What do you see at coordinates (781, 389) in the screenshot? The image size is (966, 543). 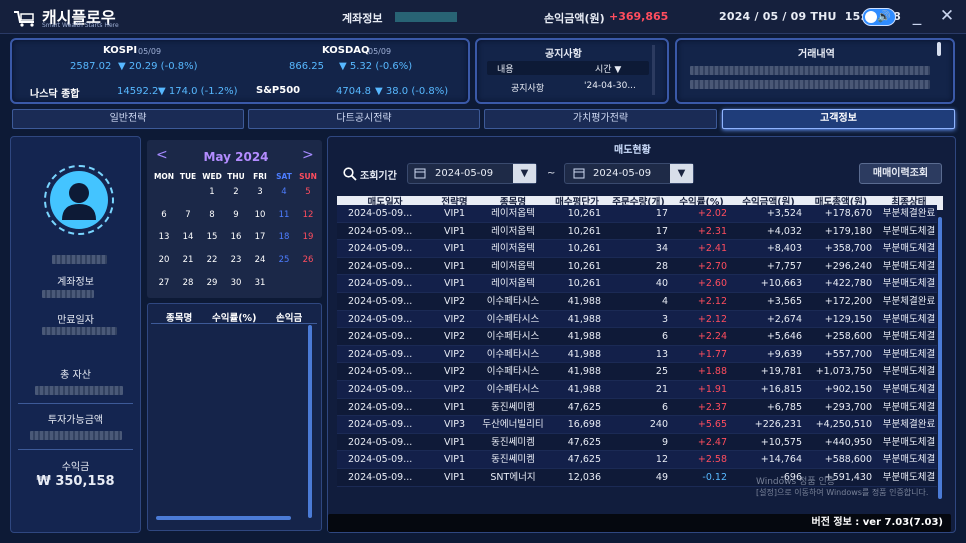 I see `table-cell: +16,815` at bounding box center [781, 389].